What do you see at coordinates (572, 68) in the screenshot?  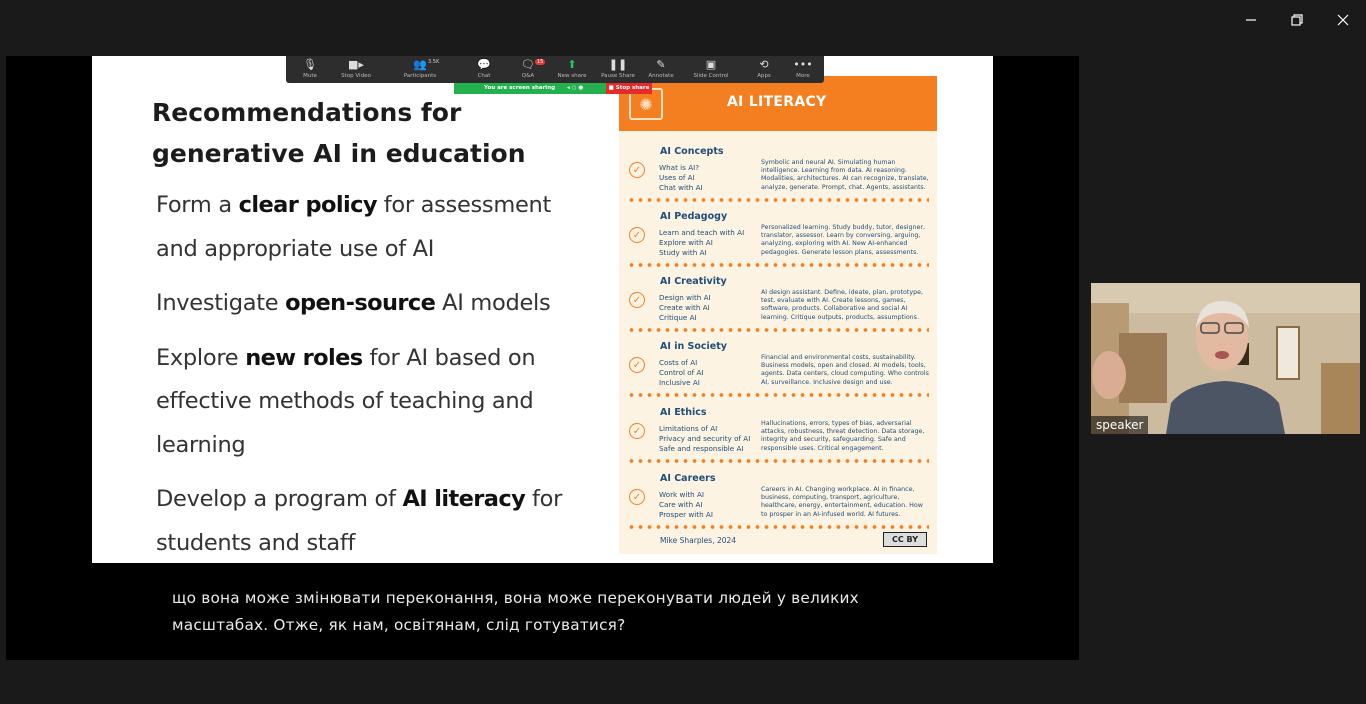 I see `new-share-button: ⬆ New share` at bounding box center [572, 68].